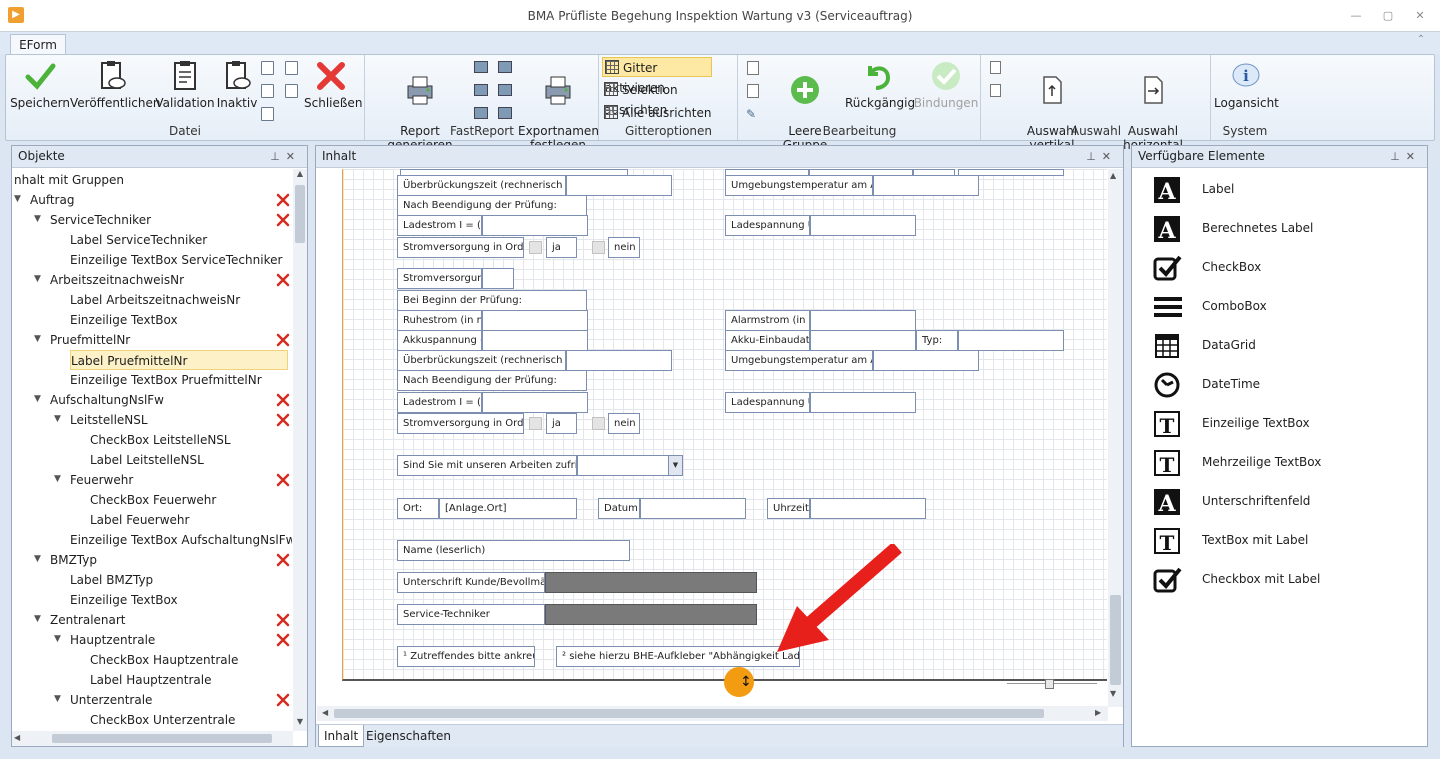 This screenshot has height=759, width=1440. Describe the element at coordinates (153, 500) in the screenshot. I see `tree-item: CheckBox Feuerwehr` at that location.